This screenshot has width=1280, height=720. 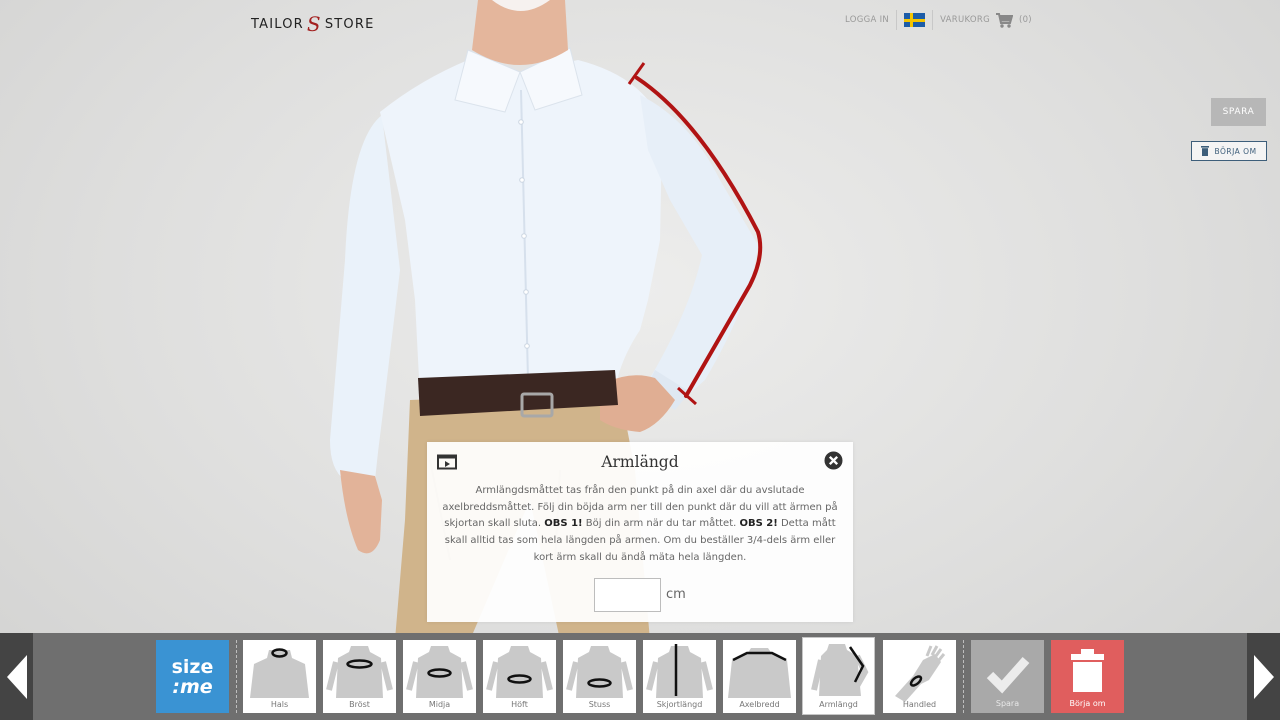 I want to click on measure-item-label: Bröst, so click(x=359, y=704).